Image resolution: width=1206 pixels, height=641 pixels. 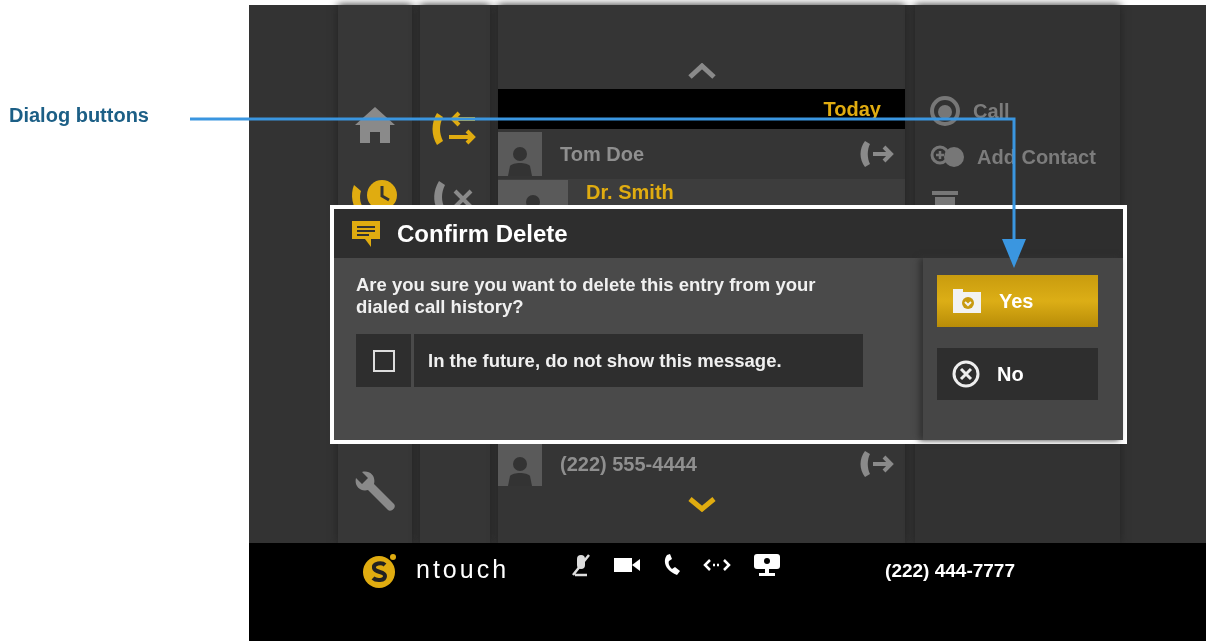 What do you see at coordinates (1017, 301) in the screenshot?
I see `dialog-button: Yes` at bounding box center [1017, 301].